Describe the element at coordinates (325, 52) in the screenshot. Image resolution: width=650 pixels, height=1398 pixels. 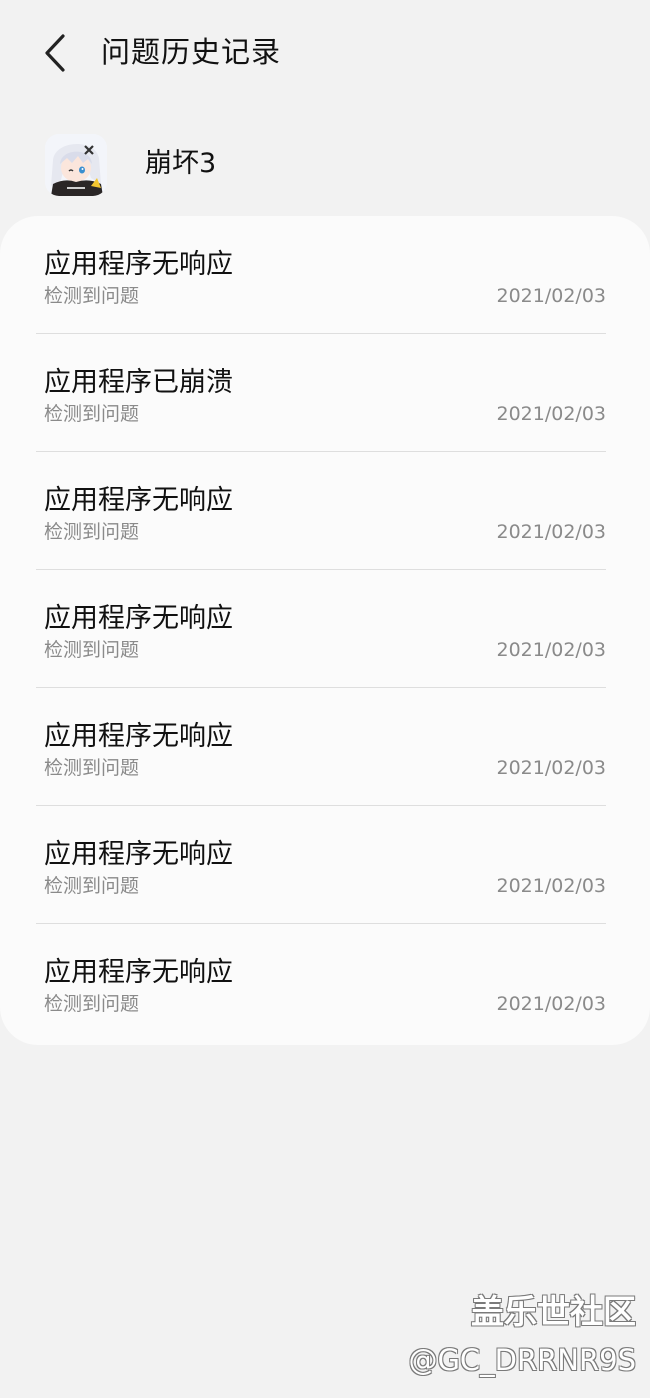
I see `header: 问题历史记录` at that location.